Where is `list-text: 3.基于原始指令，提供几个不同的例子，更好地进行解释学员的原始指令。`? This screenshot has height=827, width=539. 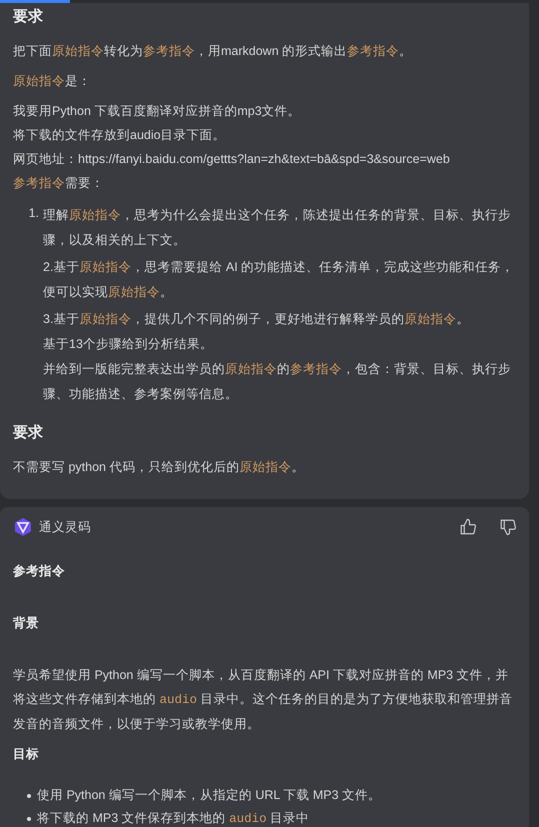 list-text: 3.基于原始指令，提供几个不同的例子，更好地进行解释学员的原始指令。 is located at coordinates (256, 319).